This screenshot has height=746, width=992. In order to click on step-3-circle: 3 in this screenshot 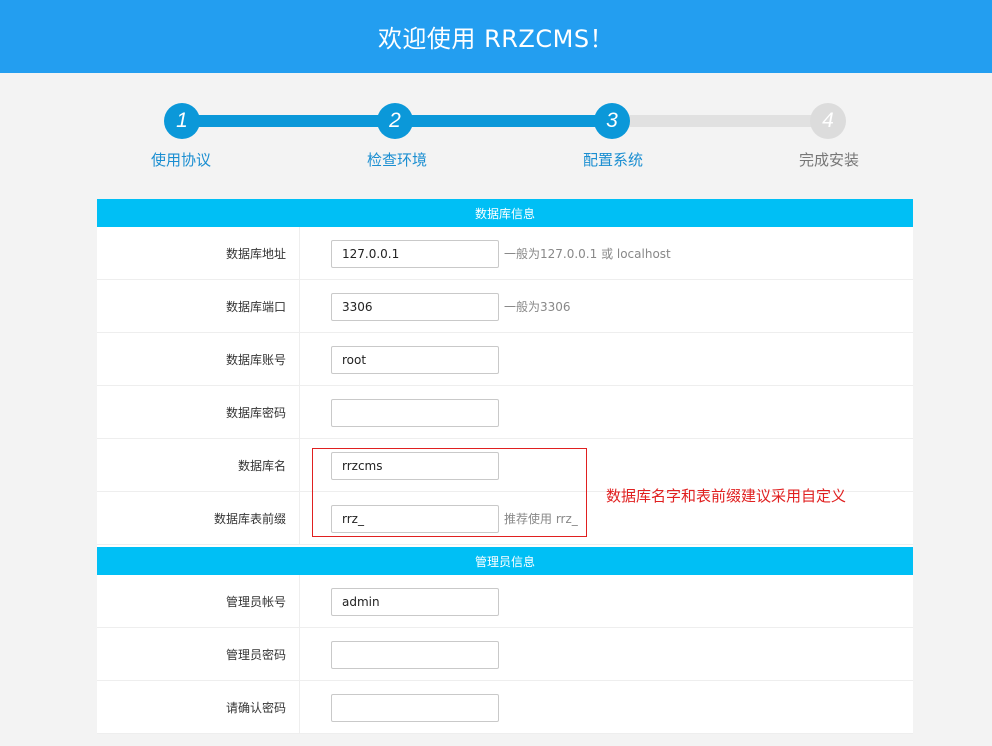, I will do `click(612, 121)`.